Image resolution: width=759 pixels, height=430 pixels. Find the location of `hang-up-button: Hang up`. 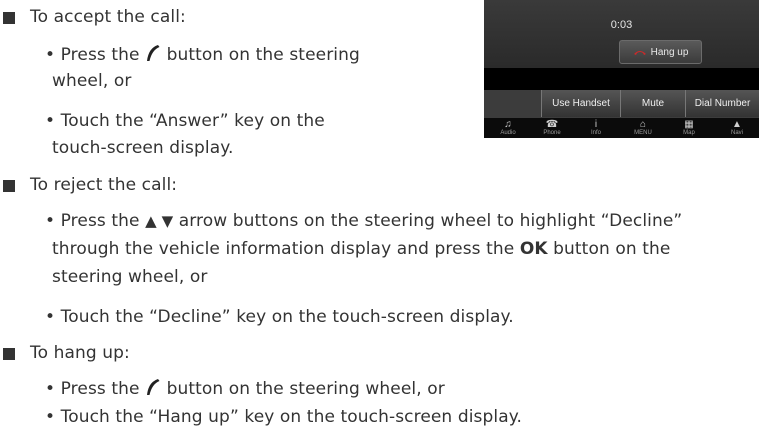

hang-up-button: Hang up is located at coordinates (660, 52).